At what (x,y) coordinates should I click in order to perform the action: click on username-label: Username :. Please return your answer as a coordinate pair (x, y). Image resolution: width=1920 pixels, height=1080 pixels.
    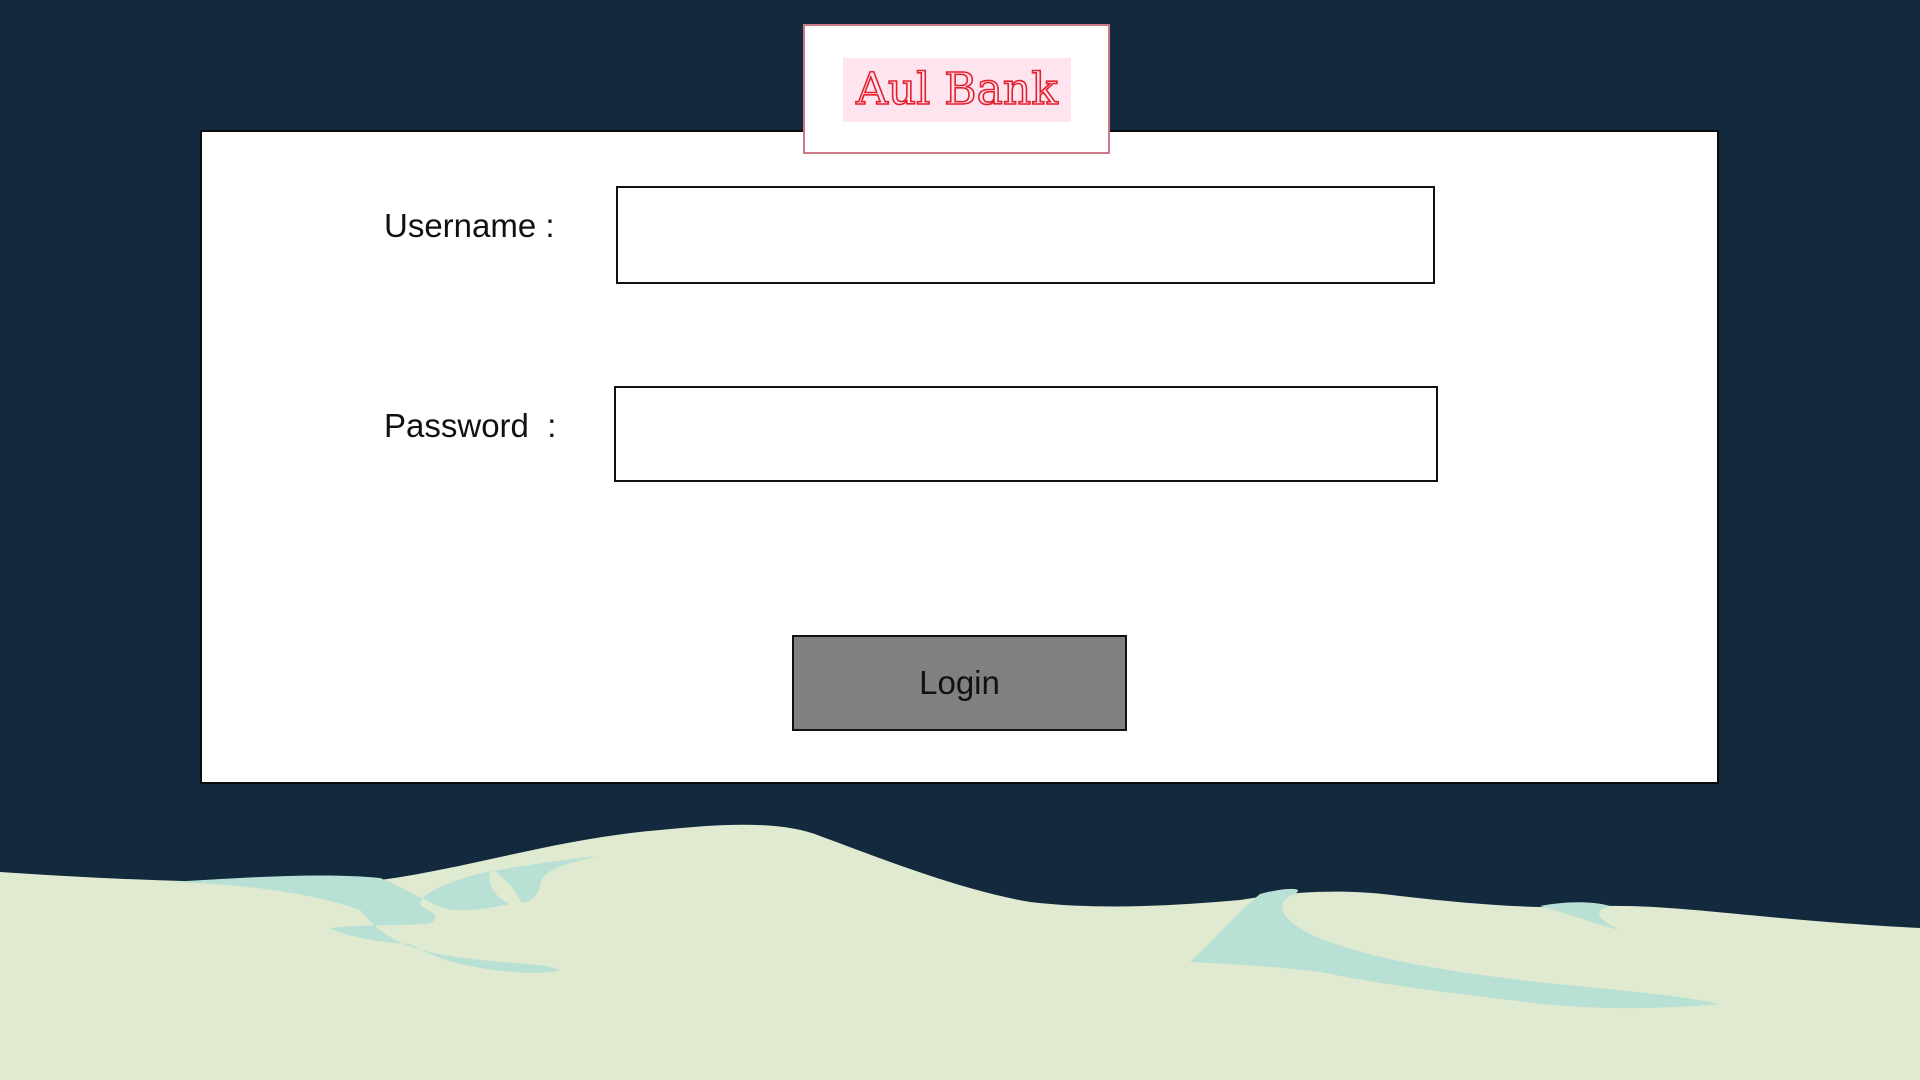
    Looking at the image, I should click on (469, 225).